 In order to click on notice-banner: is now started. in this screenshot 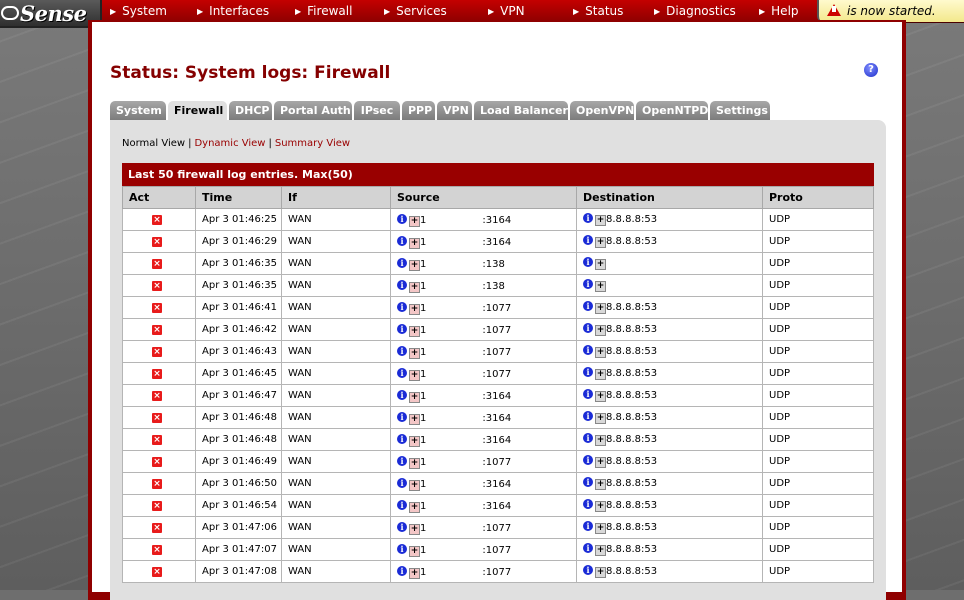, I will do `click(890, 11)`.